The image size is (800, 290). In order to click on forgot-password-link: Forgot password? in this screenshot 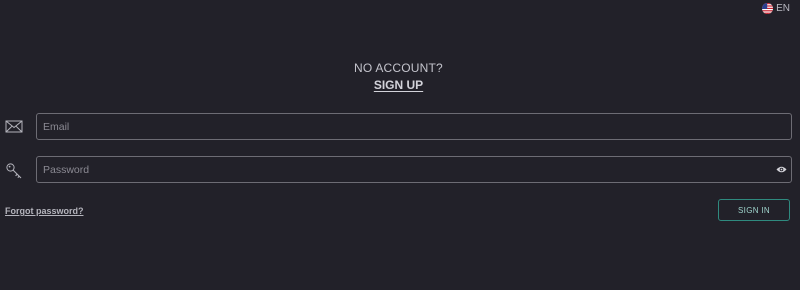, I will do `click(44, 211)`.